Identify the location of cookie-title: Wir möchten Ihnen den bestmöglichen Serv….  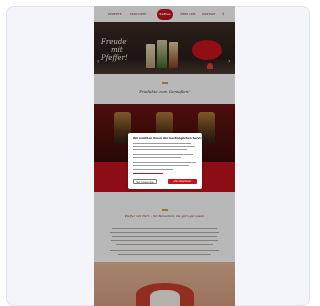
(174, 138).